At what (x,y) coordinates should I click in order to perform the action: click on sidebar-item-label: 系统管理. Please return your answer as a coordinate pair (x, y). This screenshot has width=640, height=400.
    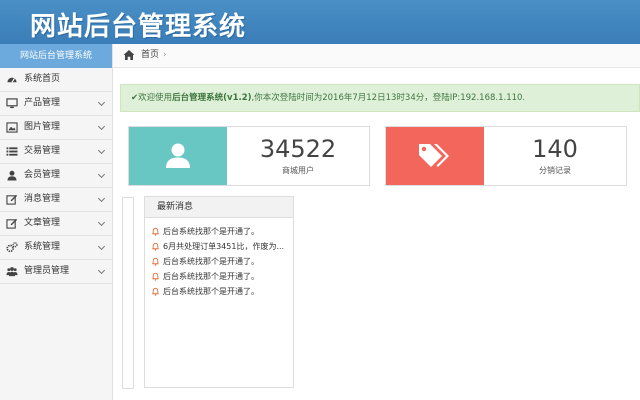
    Looking at the image, I should click on (42, 247).